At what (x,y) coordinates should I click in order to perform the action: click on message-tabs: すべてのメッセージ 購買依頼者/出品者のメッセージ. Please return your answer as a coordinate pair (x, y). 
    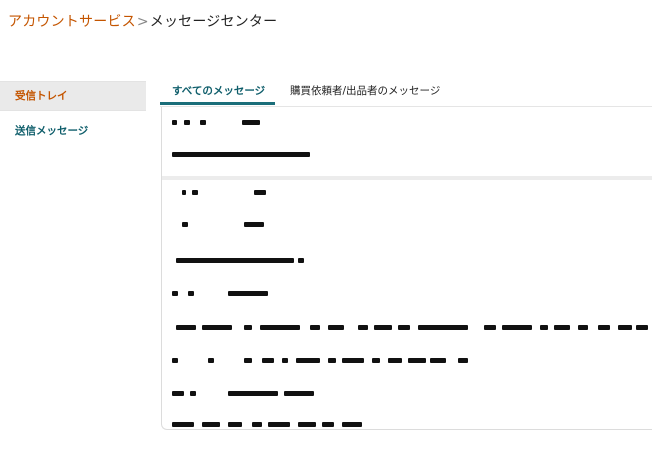
    Looking at the image, I should click on (405, 90).